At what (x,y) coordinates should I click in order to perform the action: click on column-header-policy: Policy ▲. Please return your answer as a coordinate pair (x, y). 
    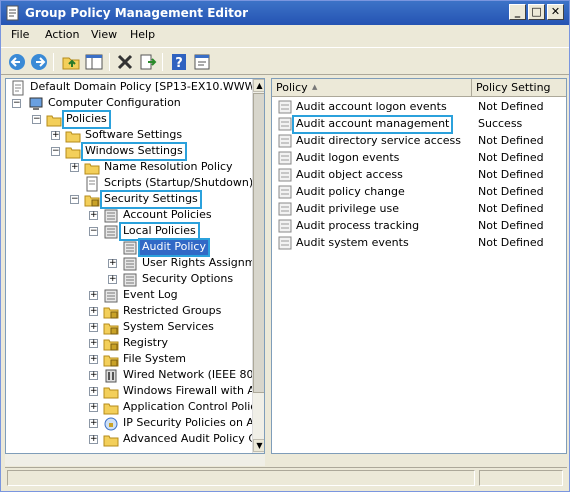
    Looking at the image, I should click on (372, 88).